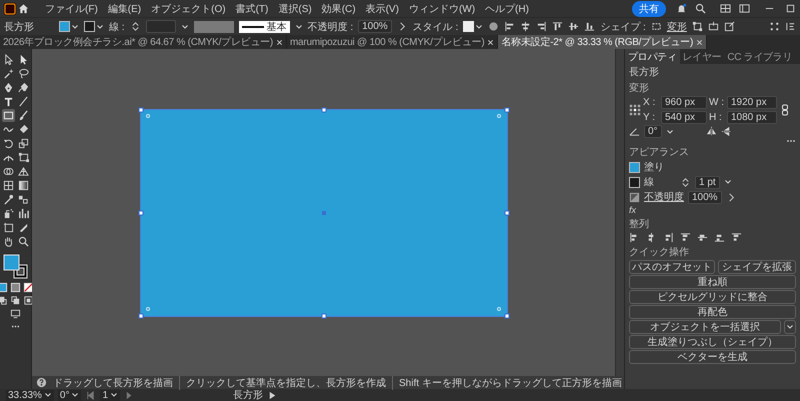  What do you see at coordinates (23, 8) in the screenshot?
I see `home-icon` at bounding box center [23, 8].